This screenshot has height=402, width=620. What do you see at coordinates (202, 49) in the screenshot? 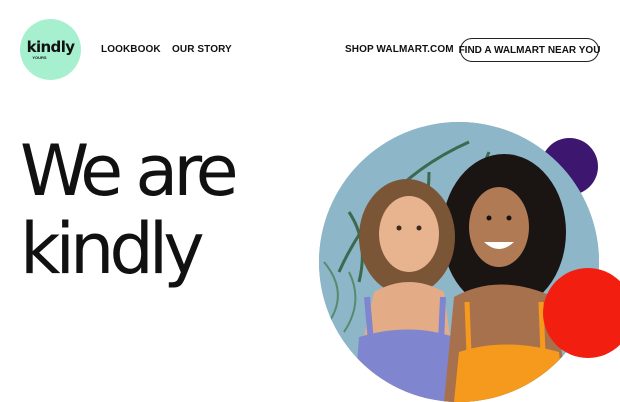
I see `nav-our-story-link: OUR STORY` at bounding box center [202, 49].